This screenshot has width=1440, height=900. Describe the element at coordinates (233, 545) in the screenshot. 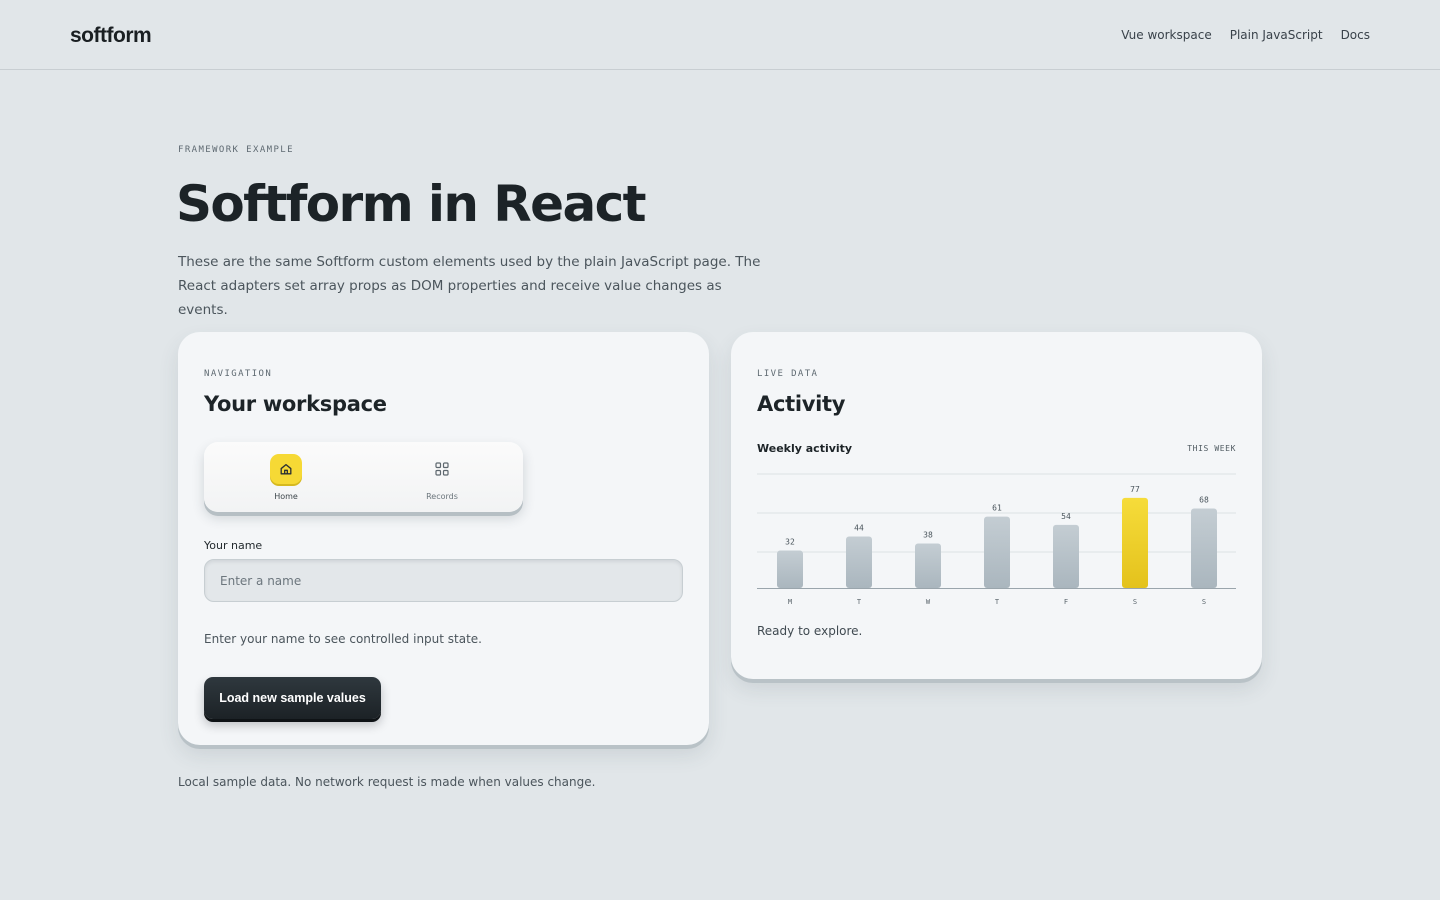

I see `name-field-label: Your name` at that location.